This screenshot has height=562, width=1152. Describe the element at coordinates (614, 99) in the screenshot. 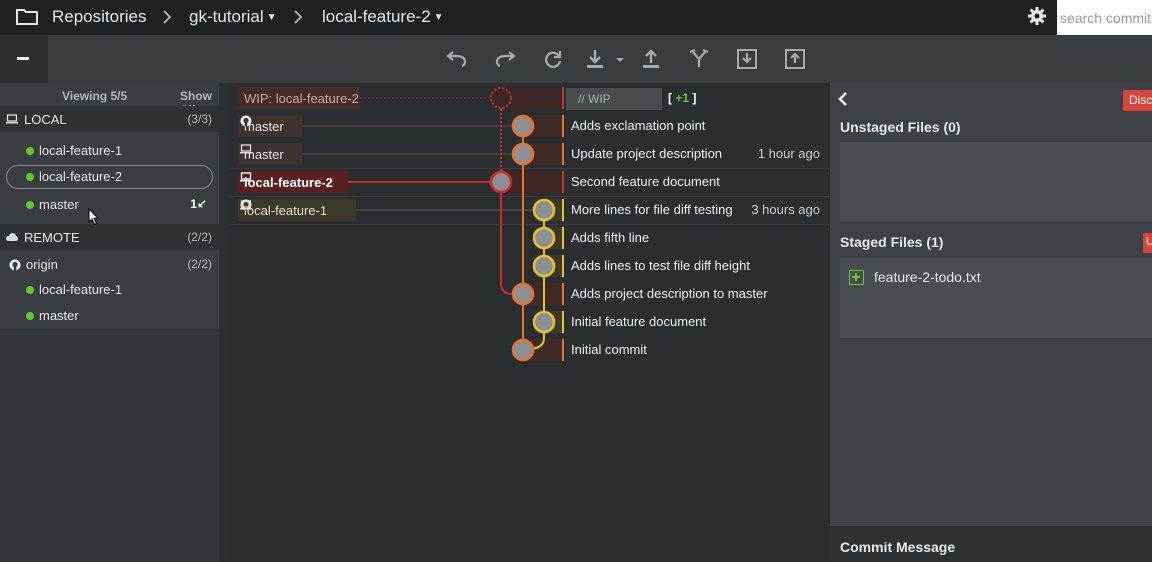

I see `wip-summary-input: // WIP` at that location.